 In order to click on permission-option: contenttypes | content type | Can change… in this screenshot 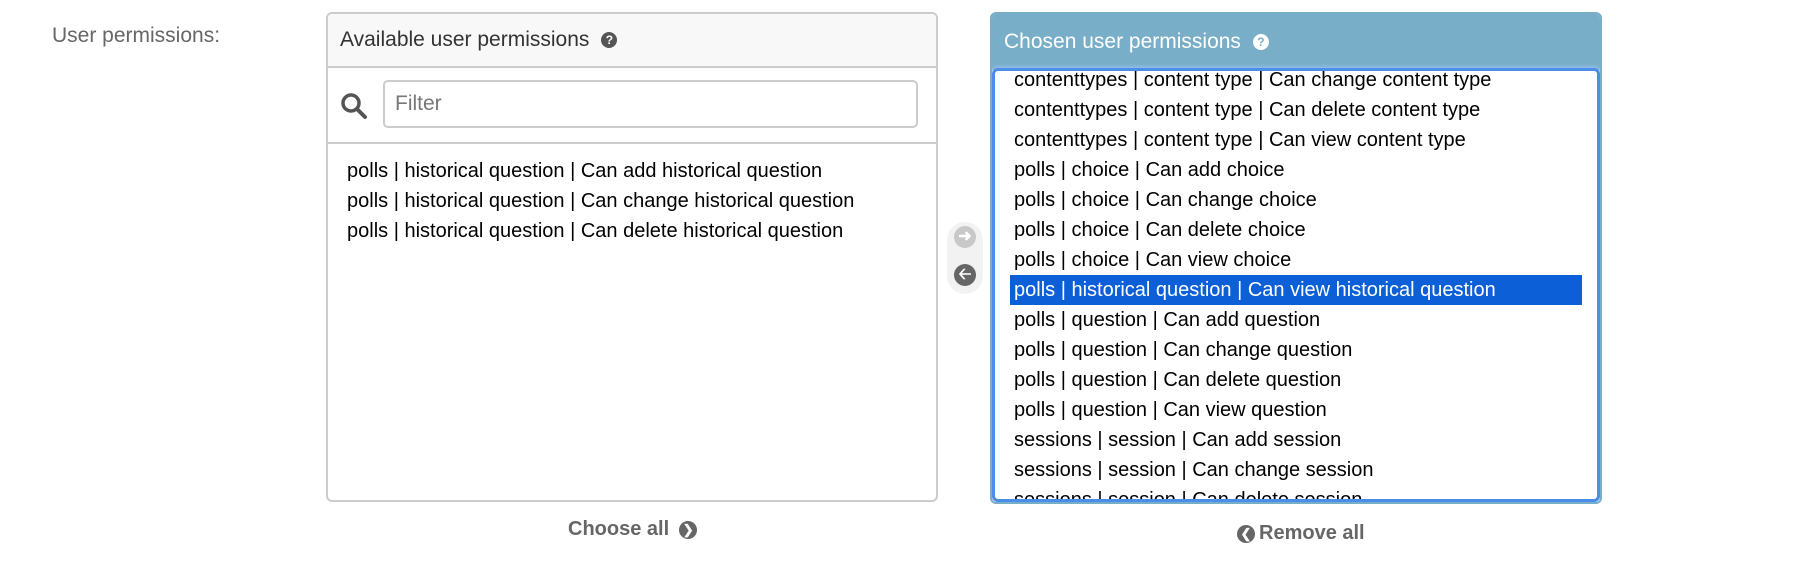, I will do `click(1296, 83)`.